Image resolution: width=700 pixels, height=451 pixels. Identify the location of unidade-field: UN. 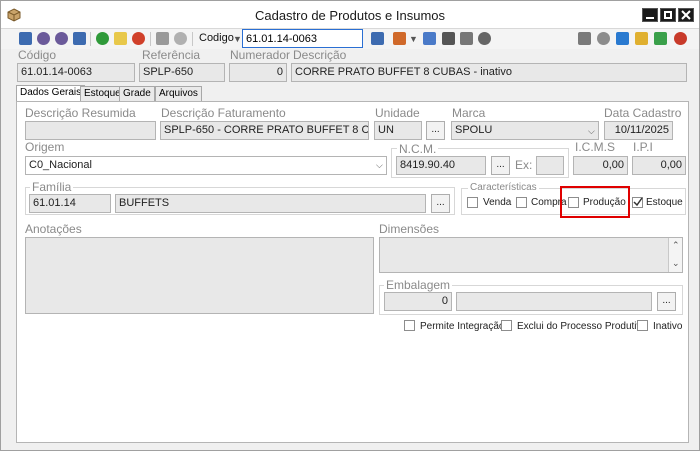
(398, 130).